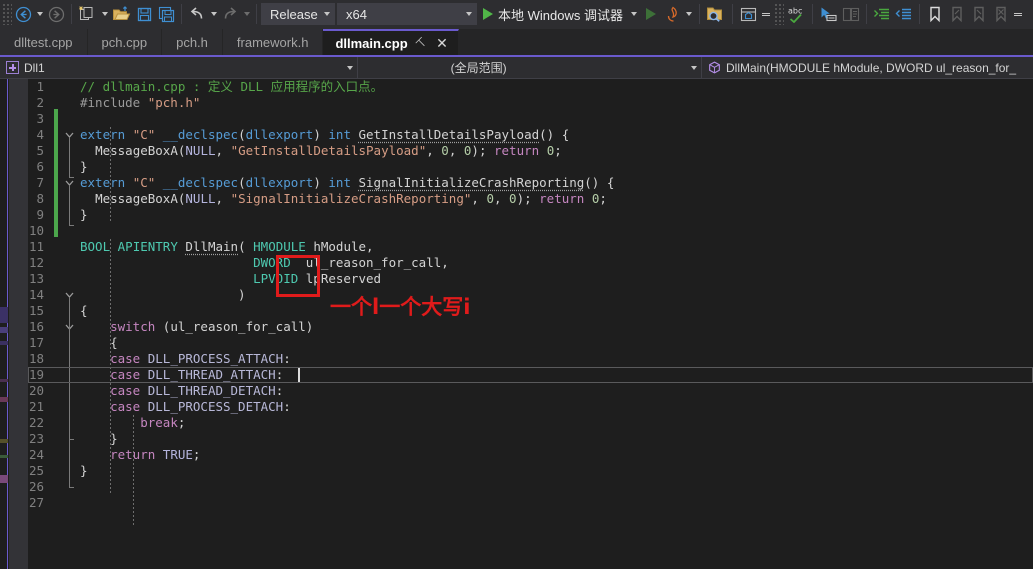  I want to click on code-line: 10, so click(530, 231).